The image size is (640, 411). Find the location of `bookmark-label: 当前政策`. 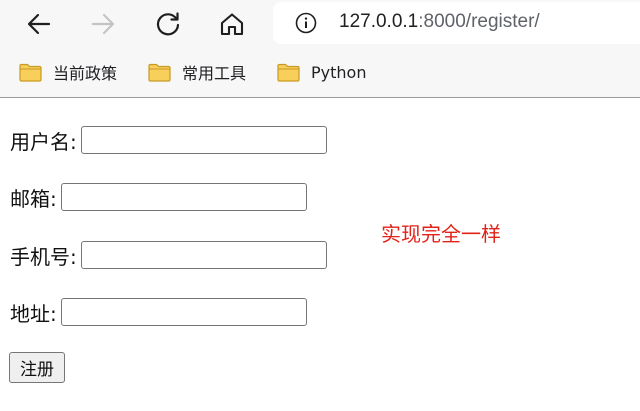

bookmark-label: 当前政策 is located at coordinates (85, 73).